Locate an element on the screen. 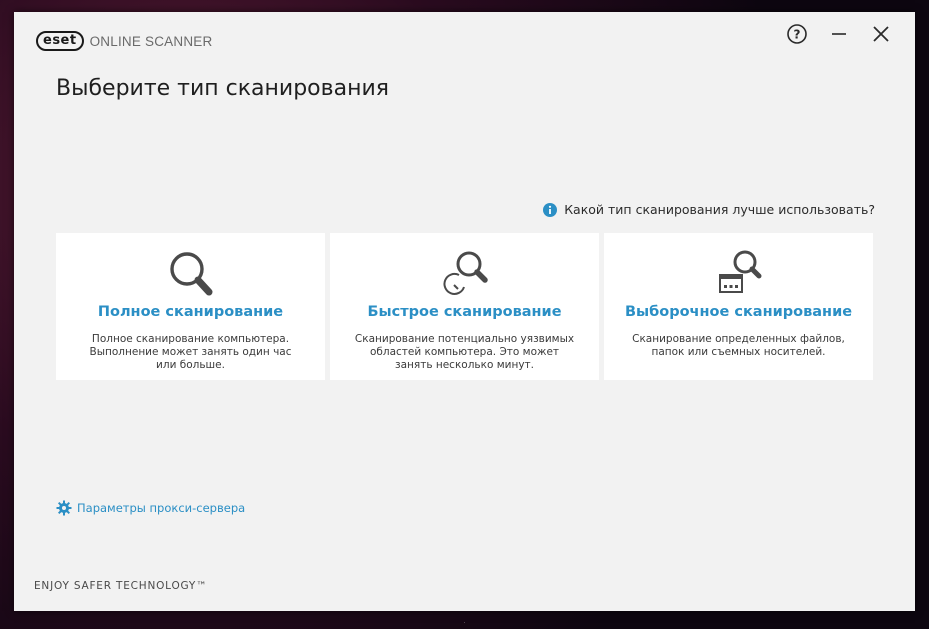 Image resolution: width=929 pixels, height=629 pixels. magnifier-icon is located at coordinates (190, 274).